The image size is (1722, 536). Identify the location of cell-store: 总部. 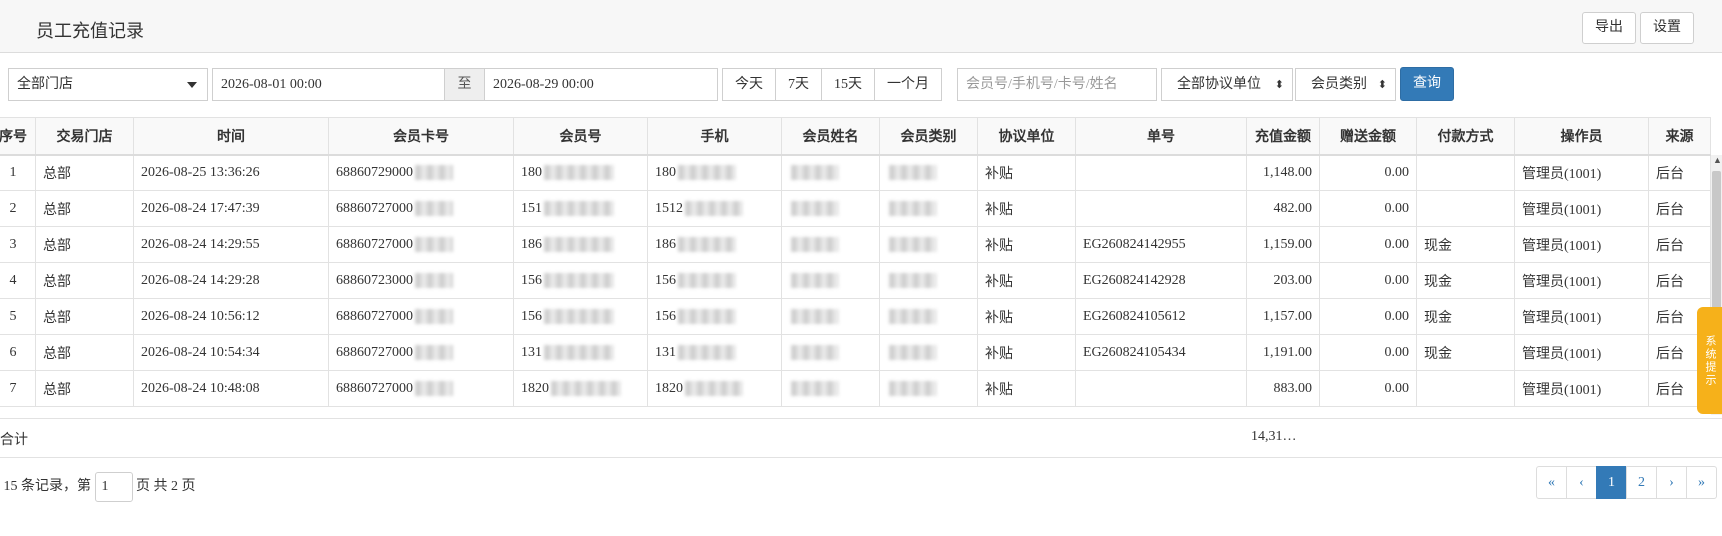
(84, 280).